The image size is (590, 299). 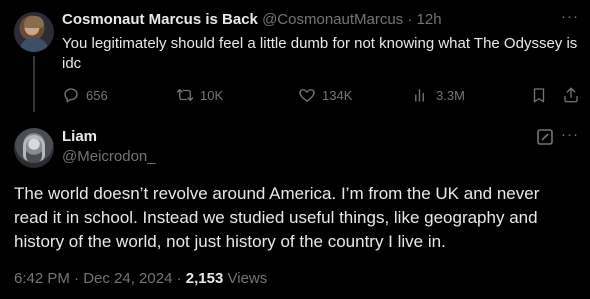 What do you see at coordinates (160, 19) in the screenshot?
I see `display-name: Cosmonaut Marcus is Back` at bounding box center [160, 19].